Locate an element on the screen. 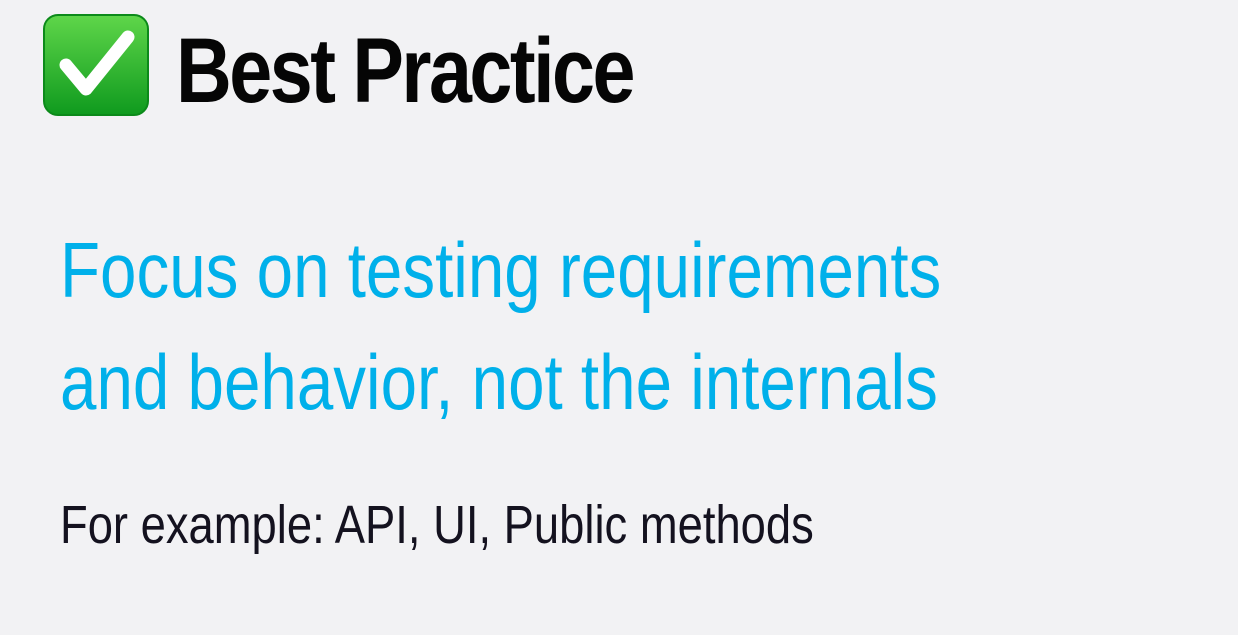 The image size is (1238, 635). statement-line-1: Focus on testing requirements is located at coordinates (501, 270).